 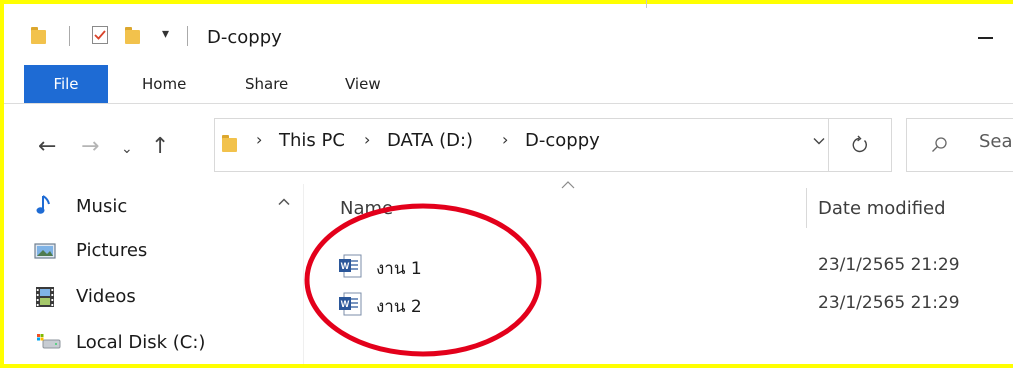 What do you see at coordinates (284, 202) in the screenshot?
I see `nav-scroll-up-chevron-icon` at bounding box center [284, 202].